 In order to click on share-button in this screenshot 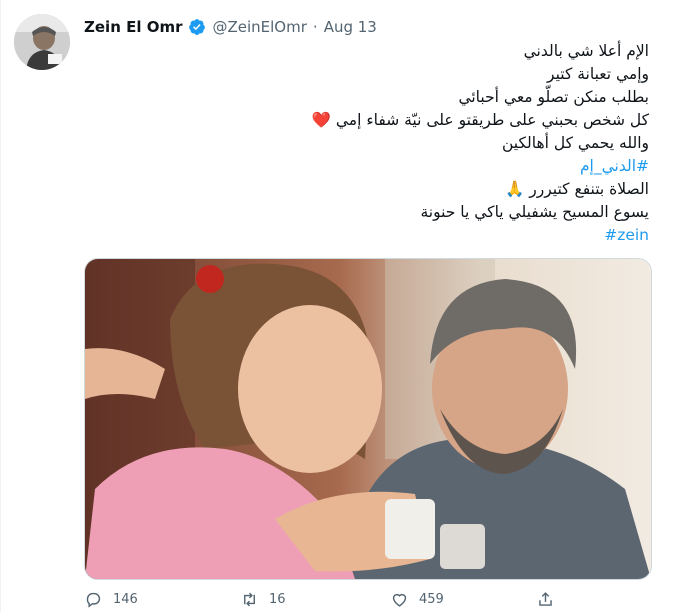, I will do `click(545, 599)`.